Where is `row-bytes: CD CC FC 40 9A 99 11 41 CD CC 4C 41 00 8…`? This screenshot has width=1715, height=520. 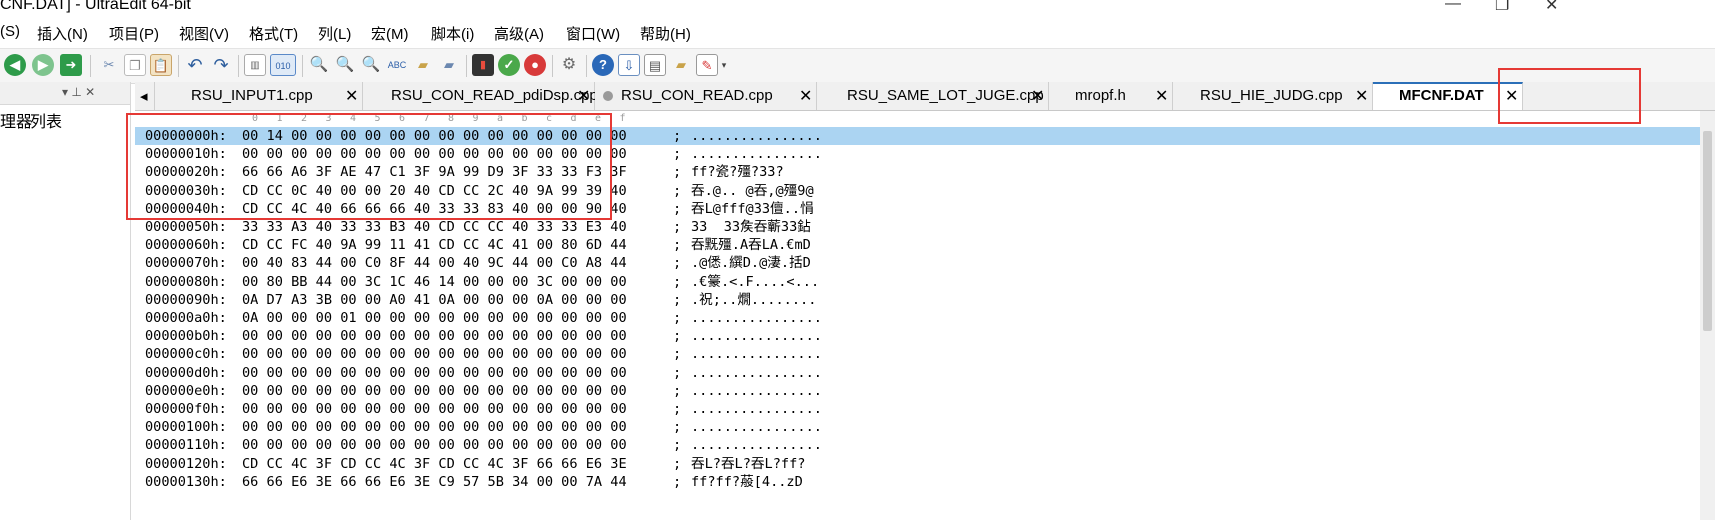 row-bytes: CD CC FC 40 9A 99 11 41 CD CC 4C 41 00 8… is located at coordinates (434, 245).